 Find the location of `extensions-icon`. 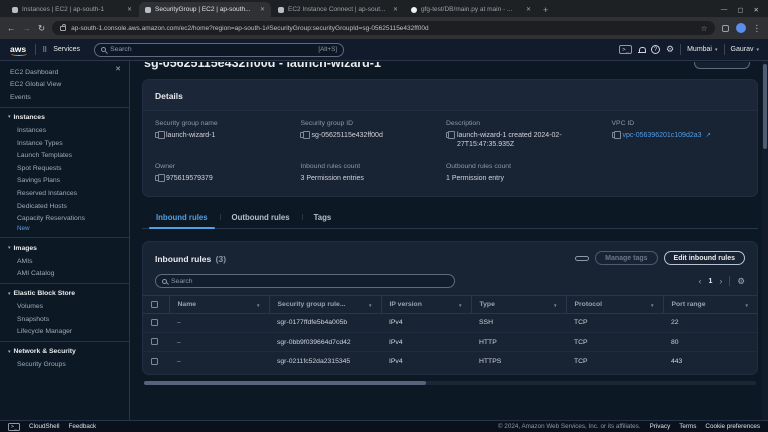

extensions-icon is located at coordinates (725, 28).